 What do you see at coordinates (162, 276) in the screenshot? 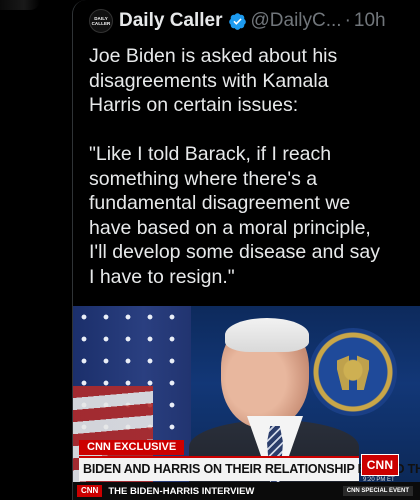
I see `tweet-text-line: I have to resign."` at bounding box center [162, 276].